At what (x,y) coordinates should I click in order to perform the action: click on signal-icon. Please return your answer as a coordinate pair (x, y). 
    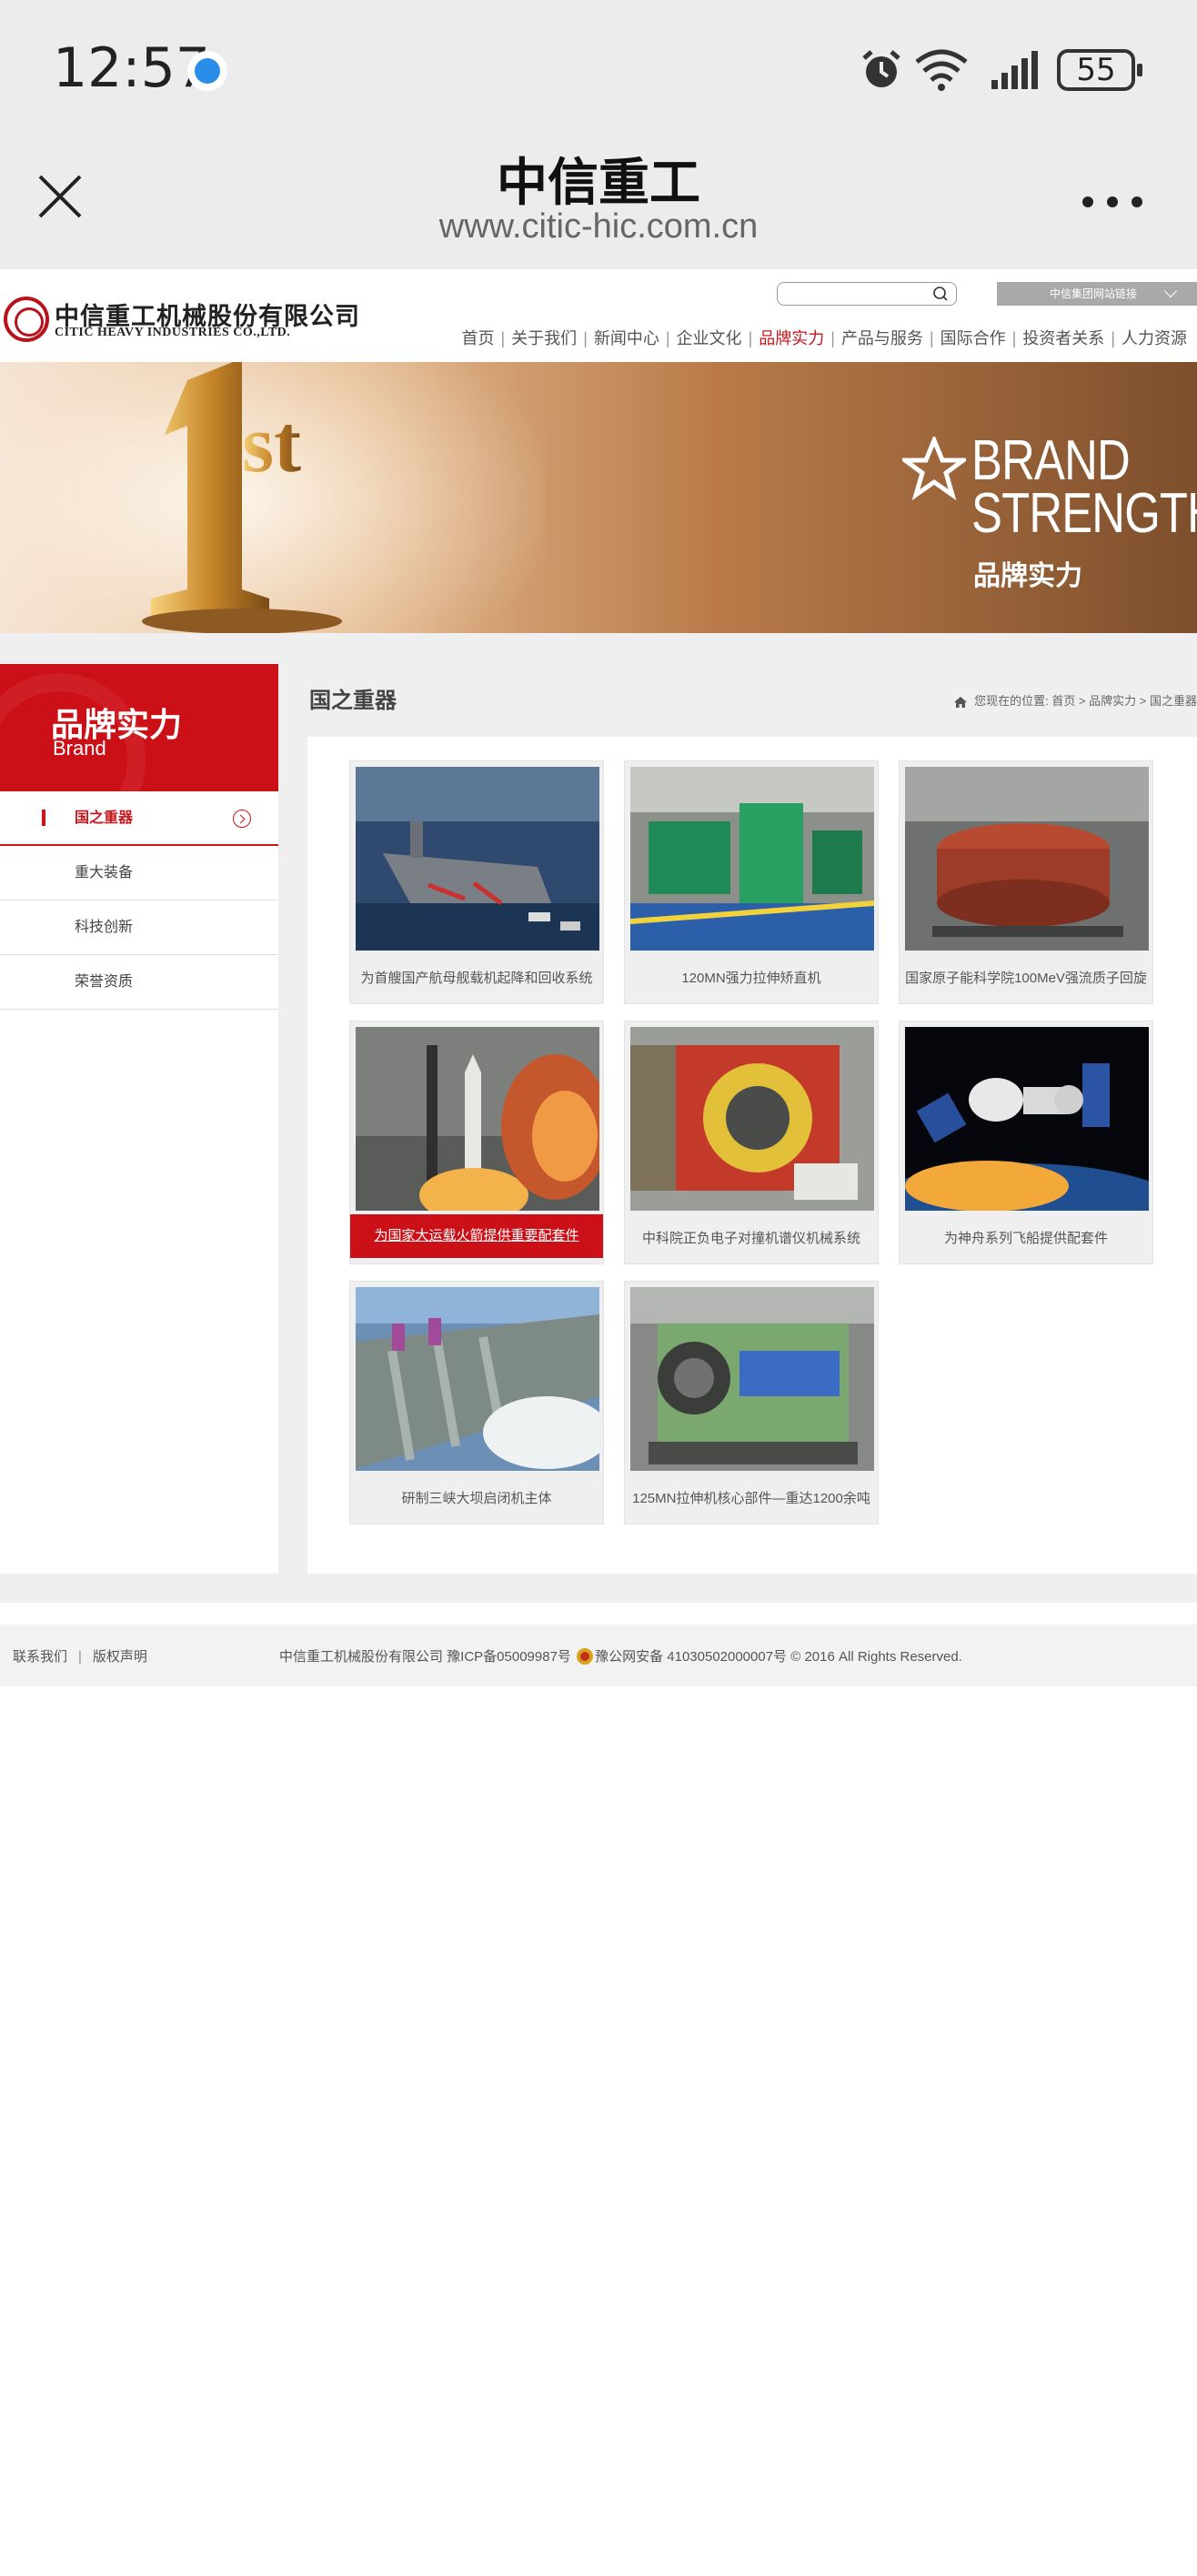
    Looking at the image, I should click on (1014, 70).